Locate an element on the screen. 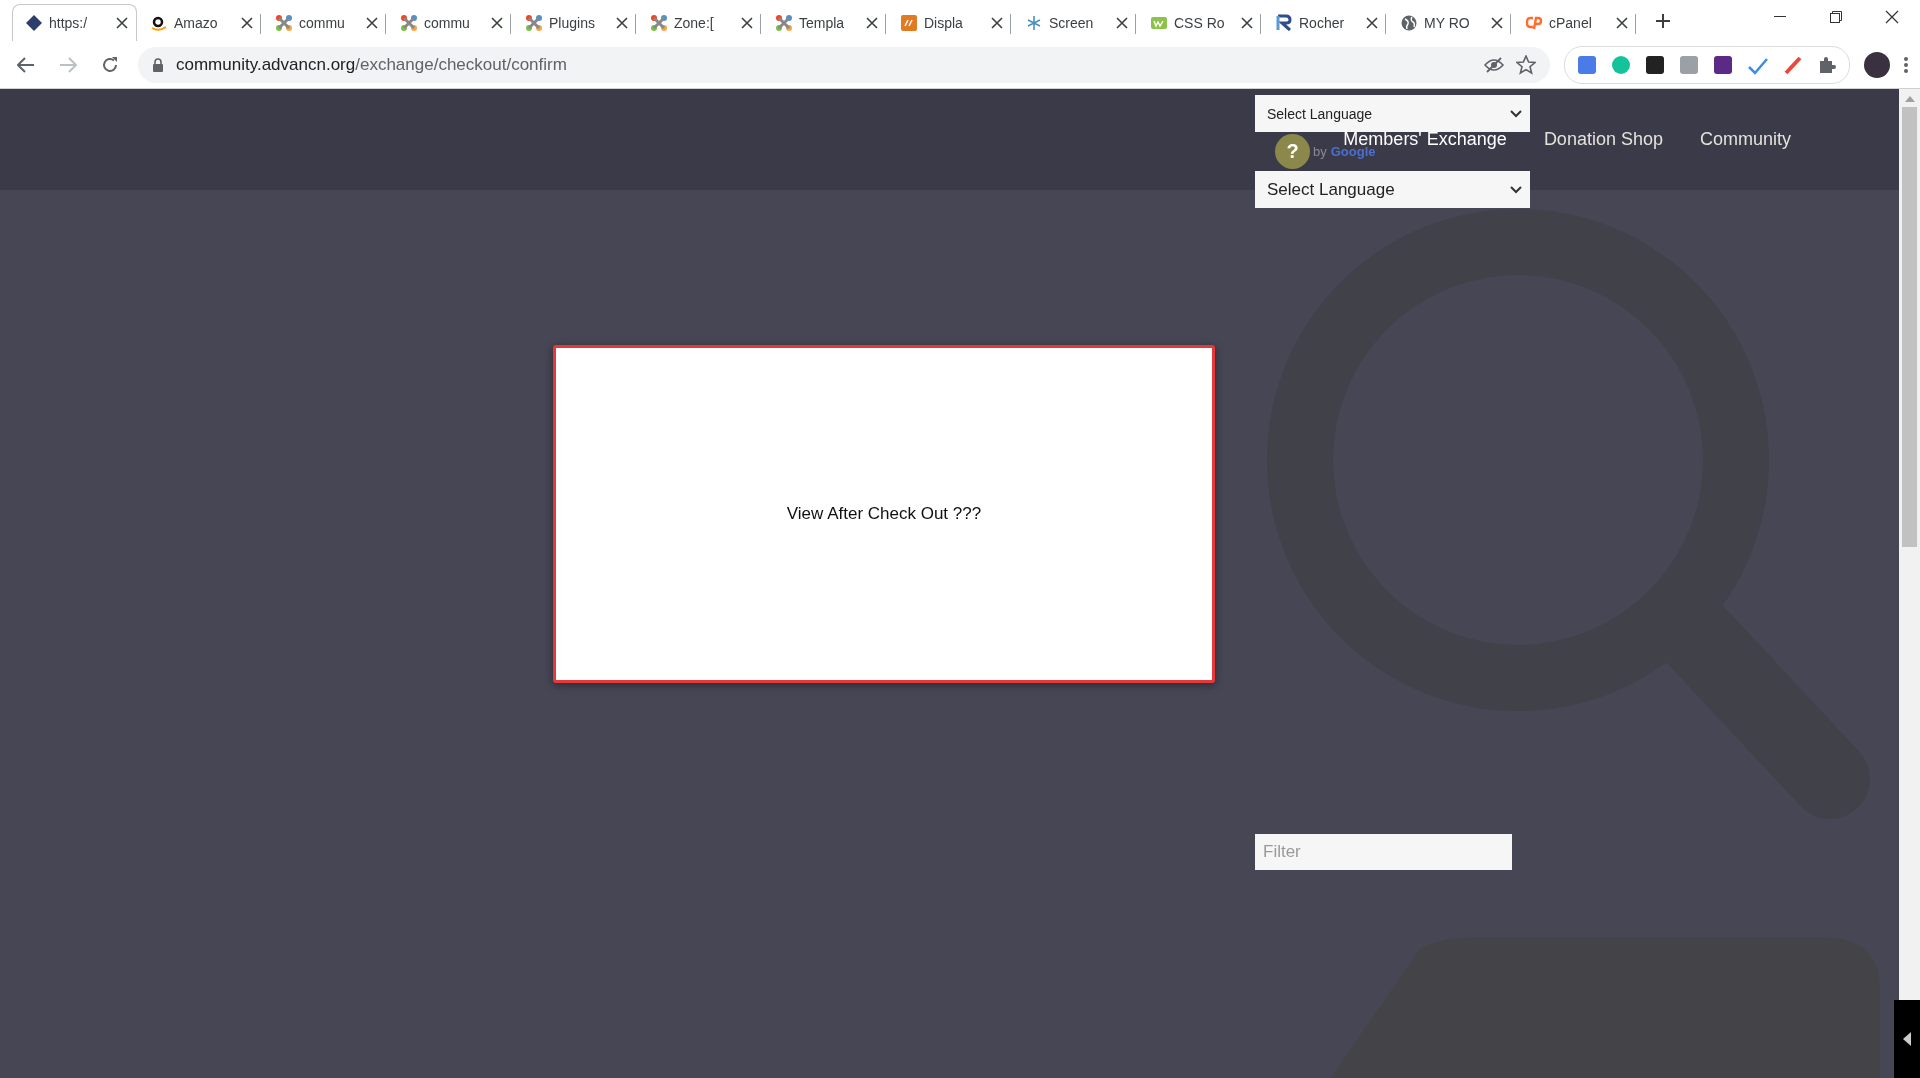  square-logo-icon is located at coordinates (909, 23).